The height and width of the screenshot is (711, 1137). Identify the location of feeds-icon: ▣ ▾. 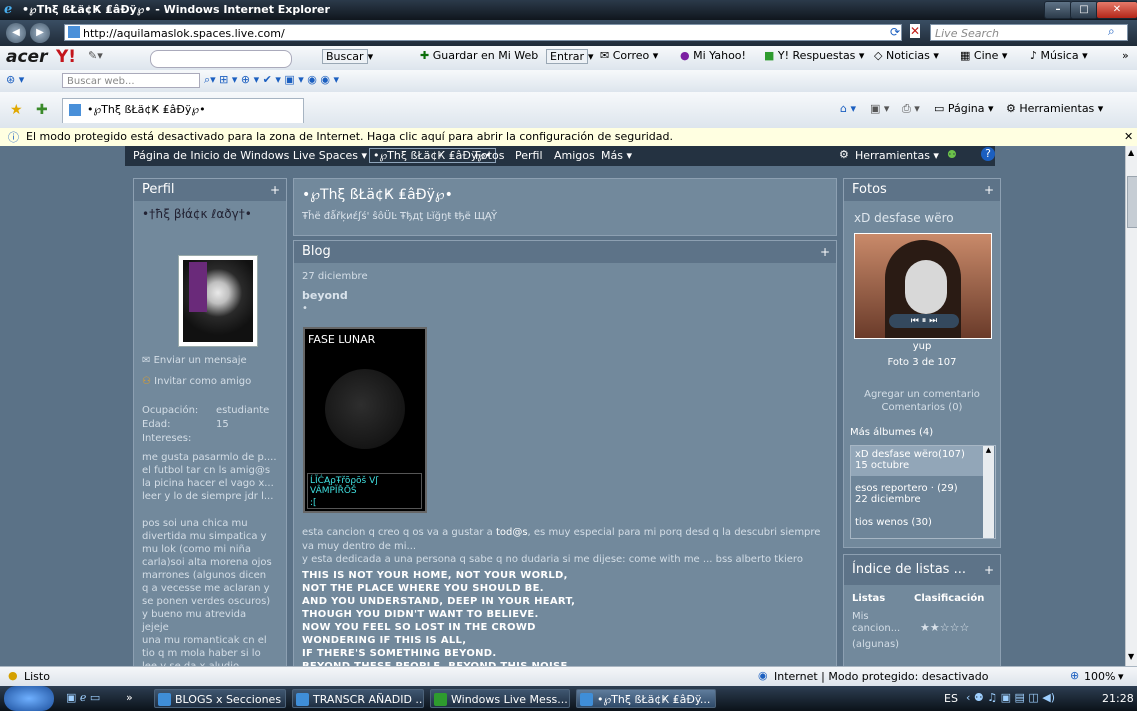
(879, 108).